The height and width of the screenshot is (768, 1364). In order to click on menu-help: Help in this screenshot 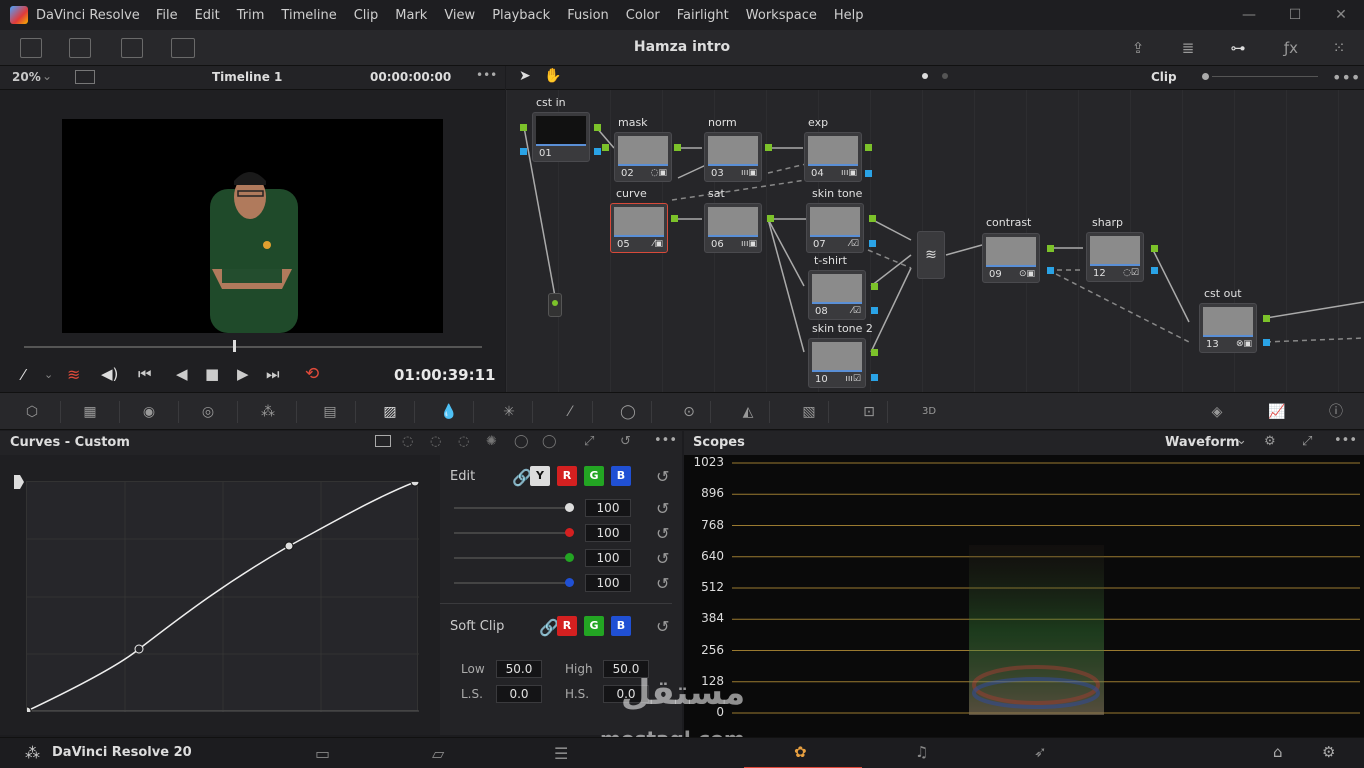, I will do `click(849, 15)`.